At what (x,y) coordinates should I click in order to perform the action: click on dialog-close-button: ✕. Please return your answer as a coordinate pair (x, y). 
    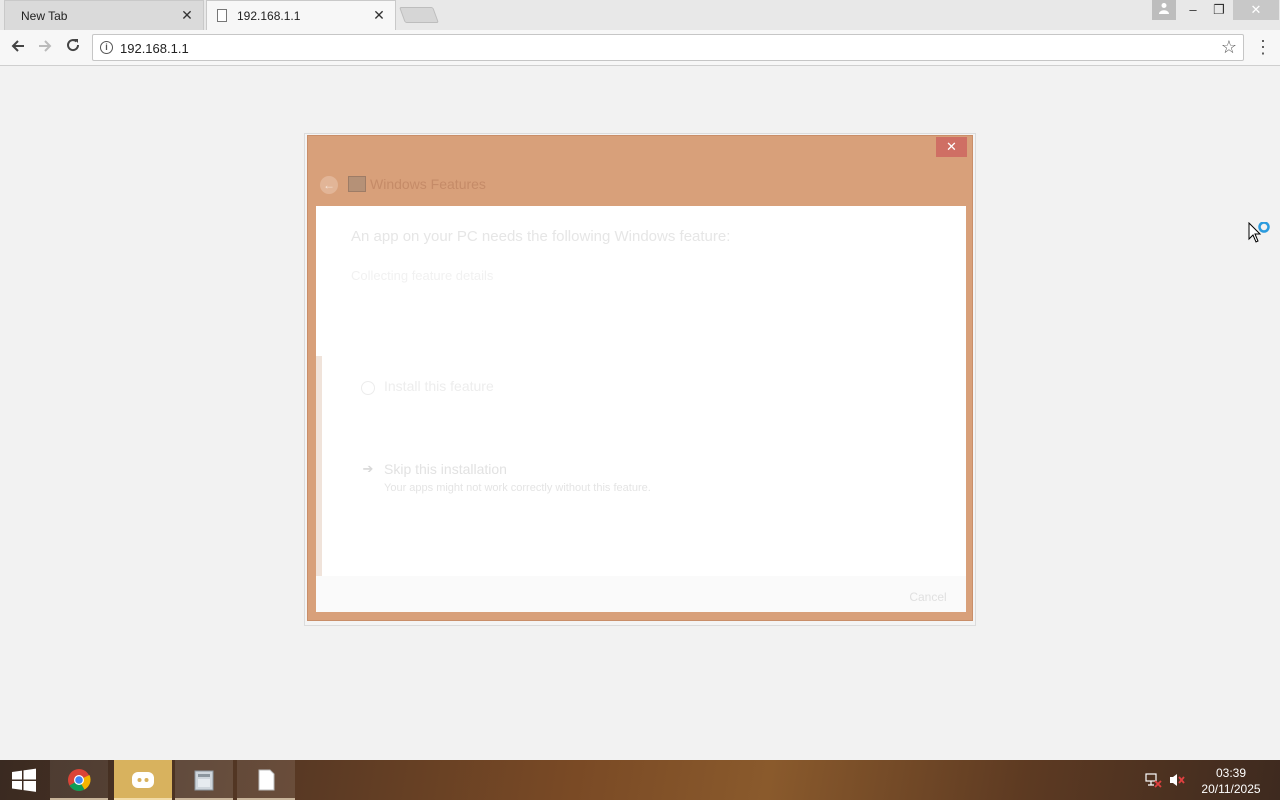
    Looking at the image, I should click on (951, 147).